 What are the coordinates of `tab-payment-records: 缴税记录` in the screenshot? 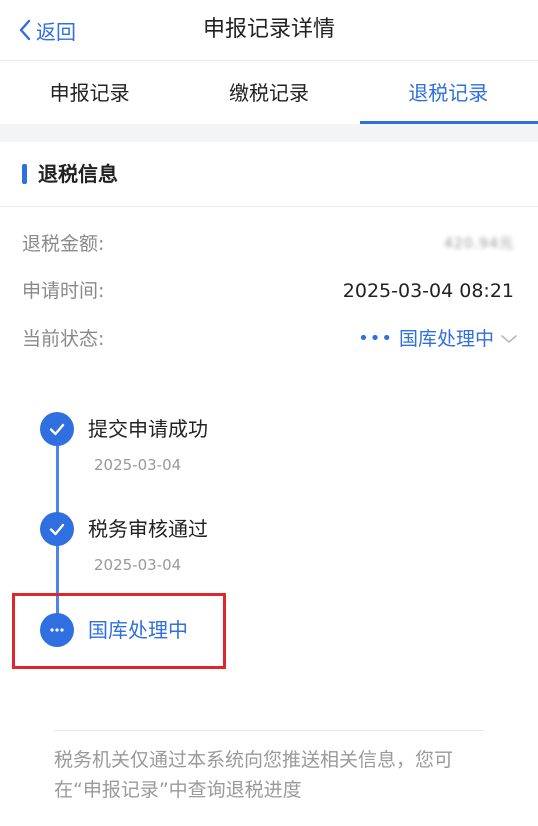 It's located at (268, 93).